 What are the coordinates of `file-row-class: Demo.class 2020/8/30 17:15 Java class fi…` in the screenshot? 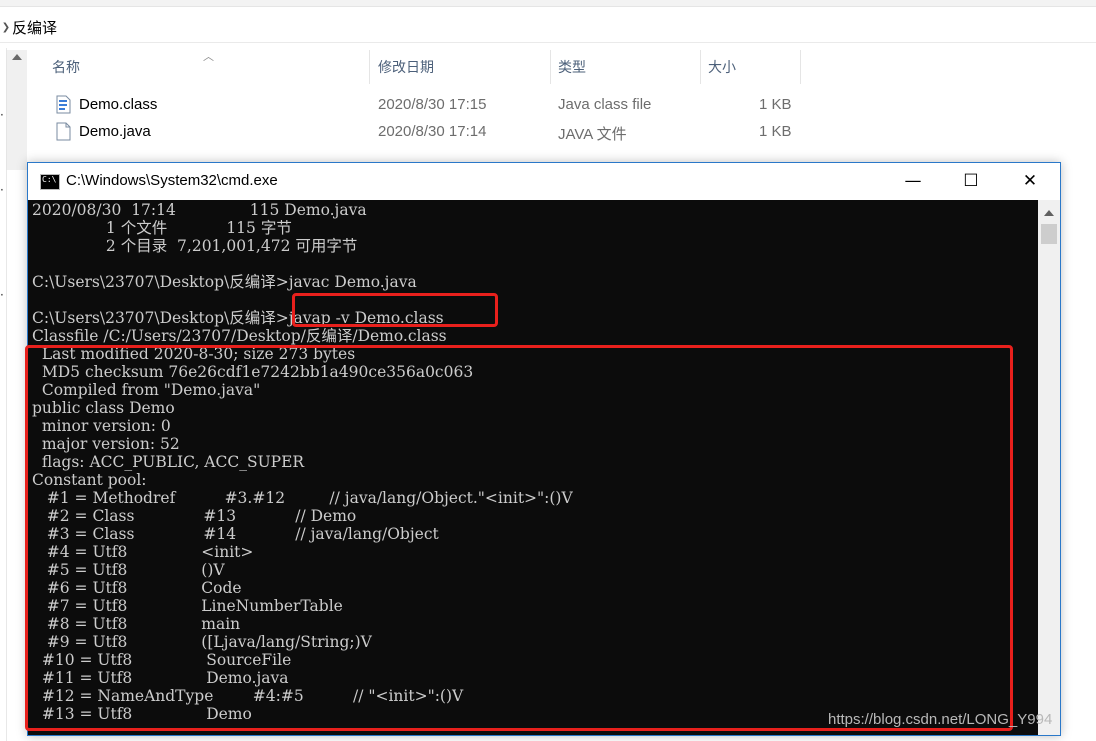 It's located at (561, 105).